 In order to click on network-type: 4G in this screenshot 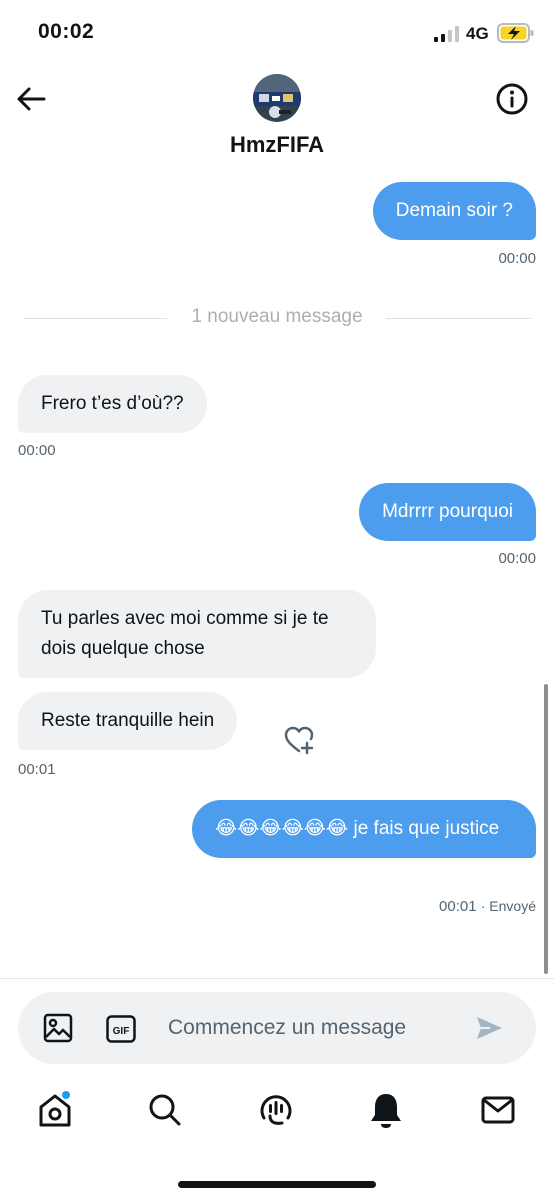, I will do `click(477, 33)`.